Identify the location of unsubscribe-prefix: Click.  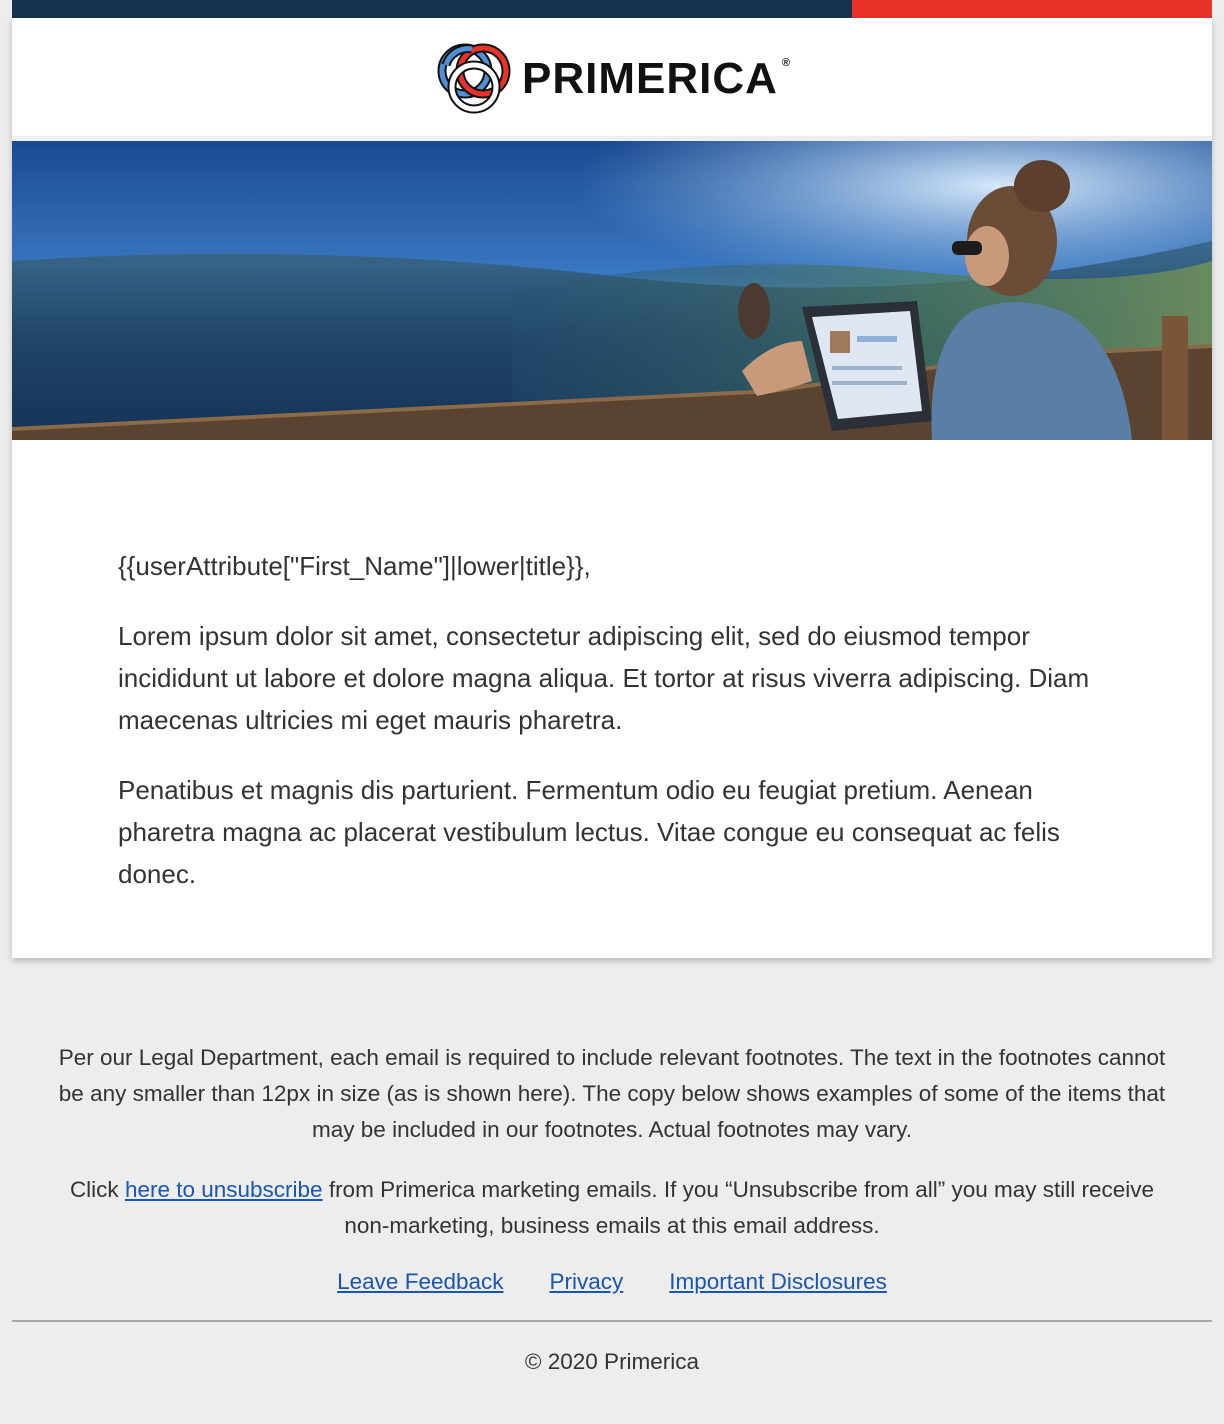
(97, 1189).